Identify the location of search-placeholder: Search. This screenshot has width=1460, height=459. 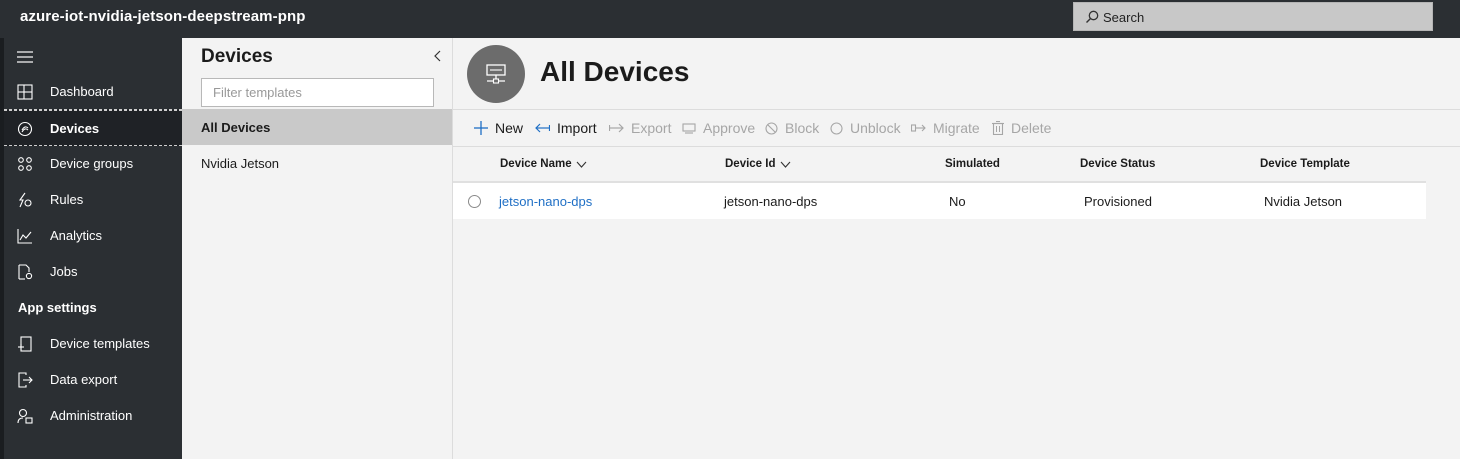
(1124, 17).